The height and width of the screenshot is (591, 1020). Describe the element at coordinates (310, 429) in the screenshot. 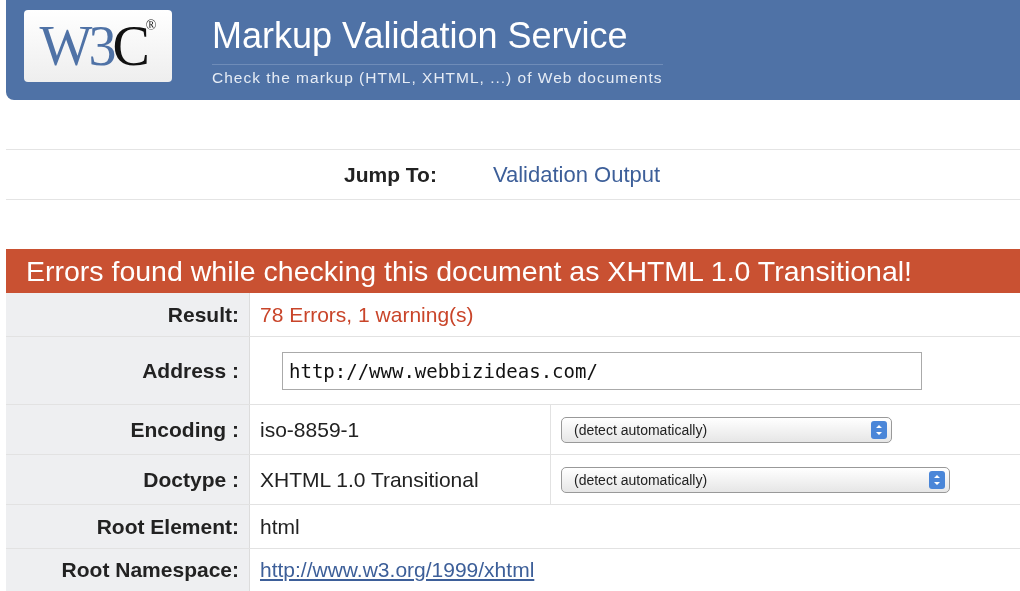

I see `value-text: iso-8859-1` at that location.